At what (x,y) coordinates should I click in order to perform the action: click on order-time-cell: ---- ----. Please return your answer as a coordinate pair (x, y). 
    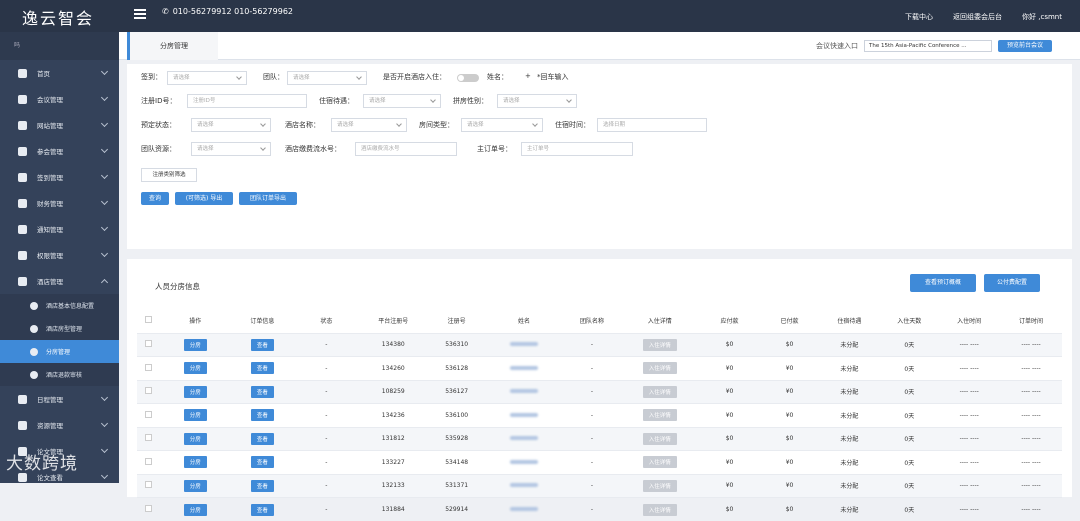
    Looking at the image, I should click on (1031, 509).